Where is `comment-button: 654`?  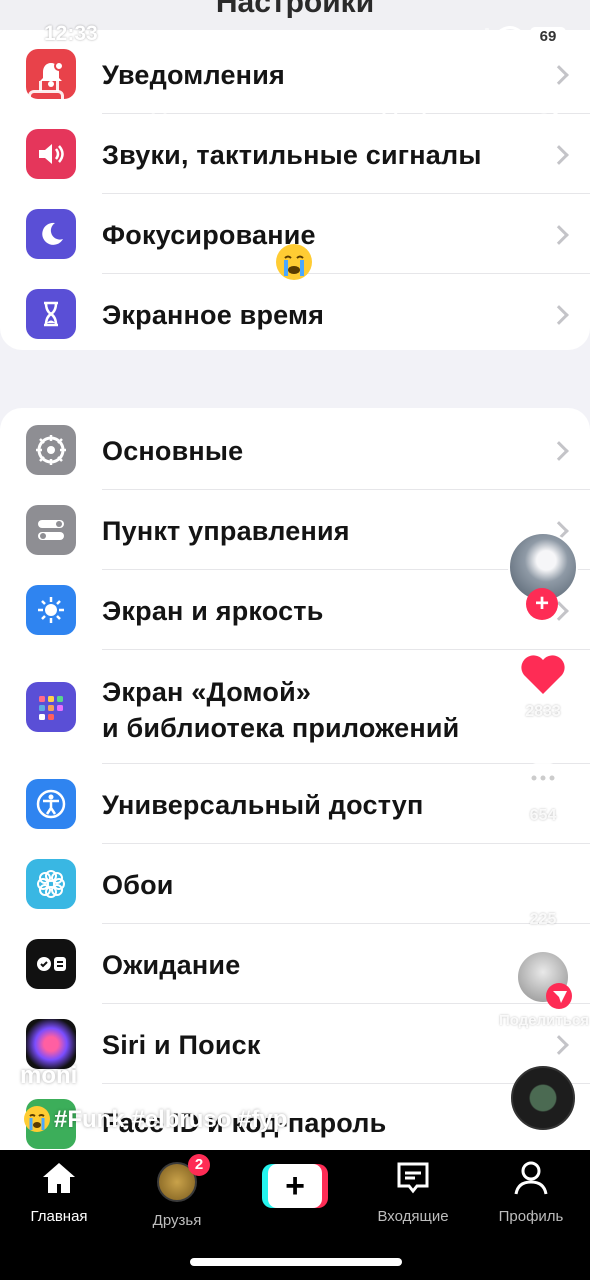
comment-button: 654 is located at coordinates (543, 791).